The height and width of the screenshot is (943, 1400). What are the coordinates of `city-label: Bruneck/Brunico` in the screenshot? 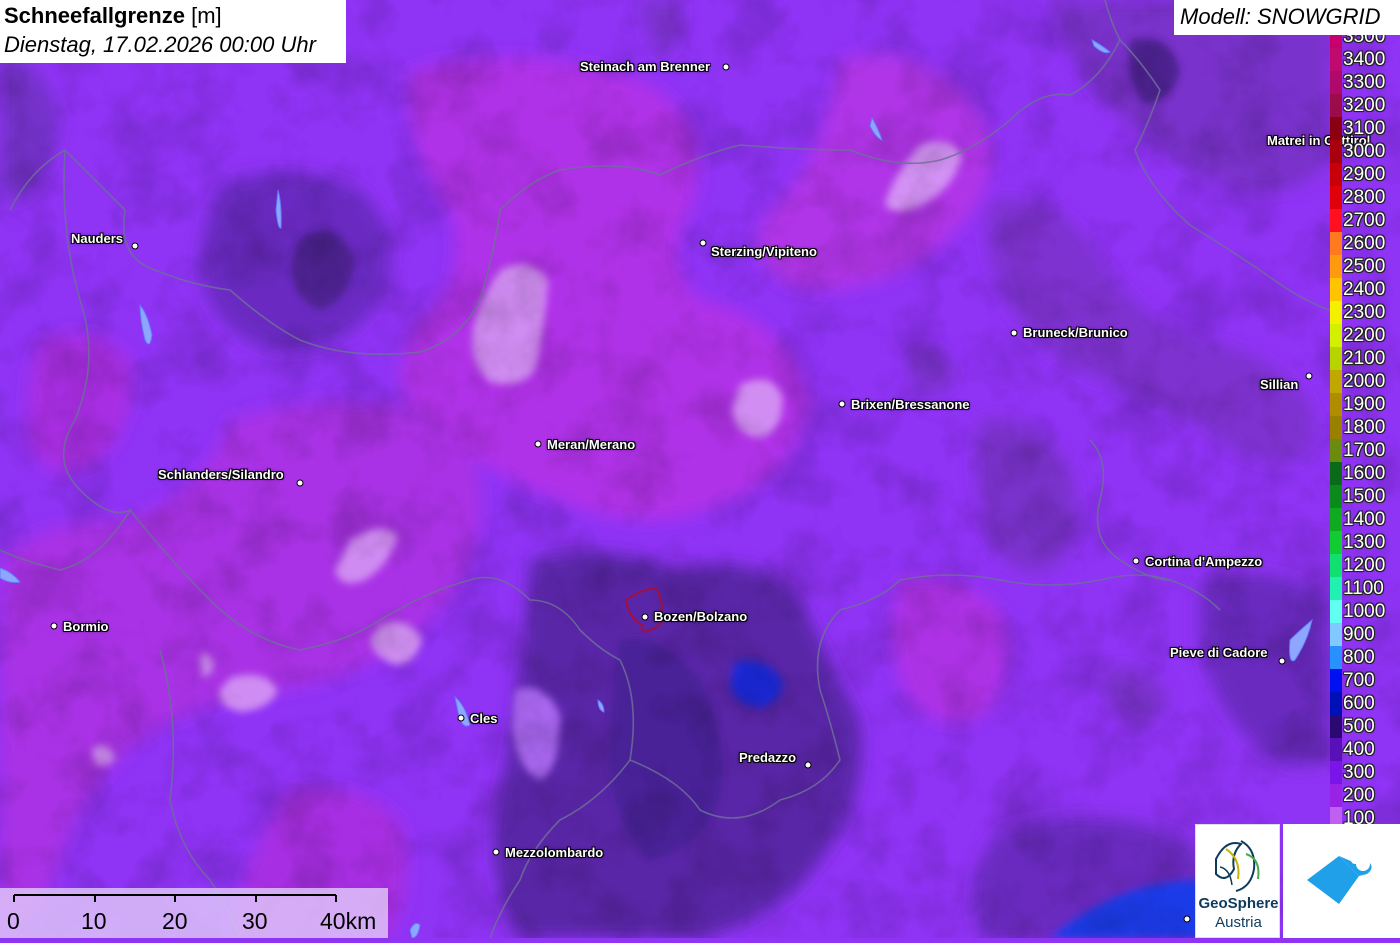 It's located at (1075, 332).